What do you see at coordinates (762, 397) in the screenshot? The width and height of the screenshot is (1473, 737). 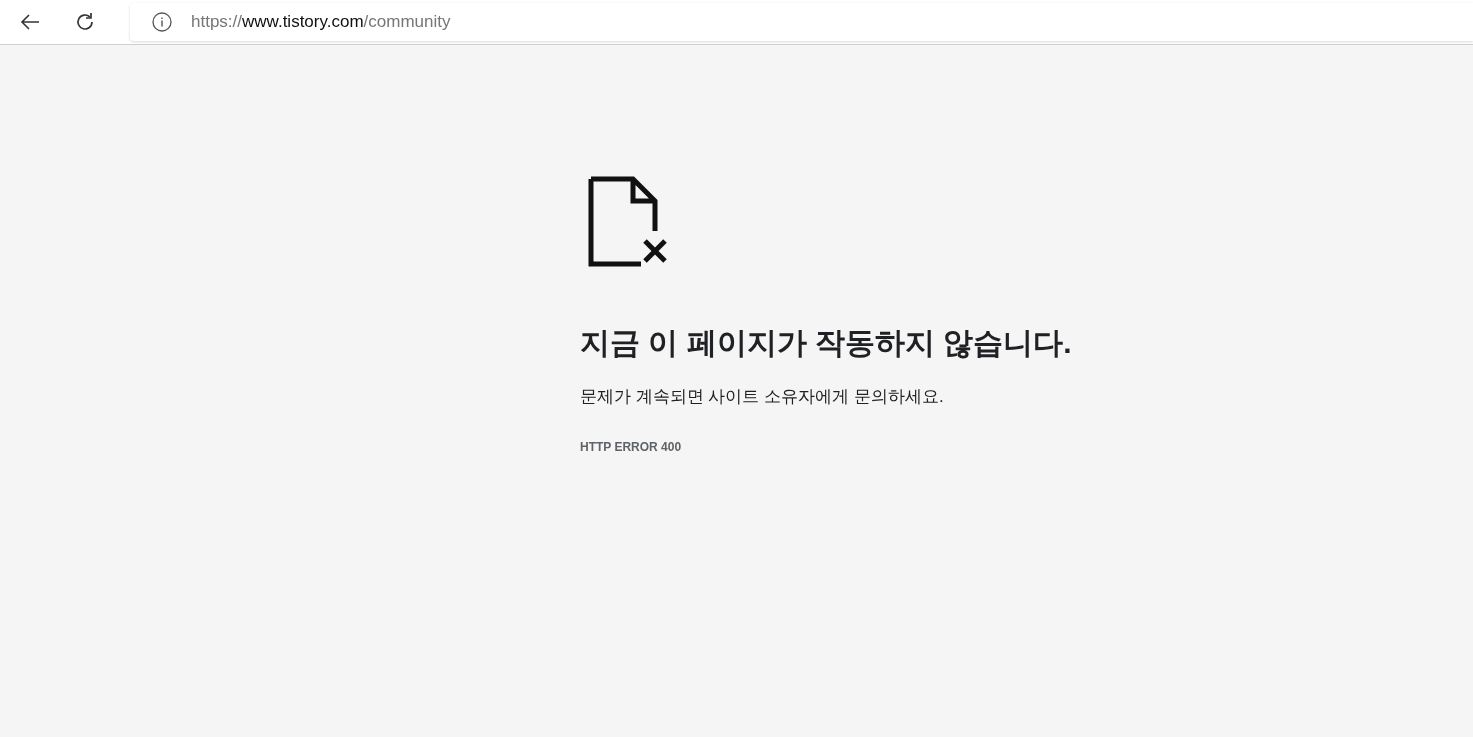 I see `error-message: 문제가 계속되면 사이트 소유자에게 문의하세요.` at bounding box center [762, 397].